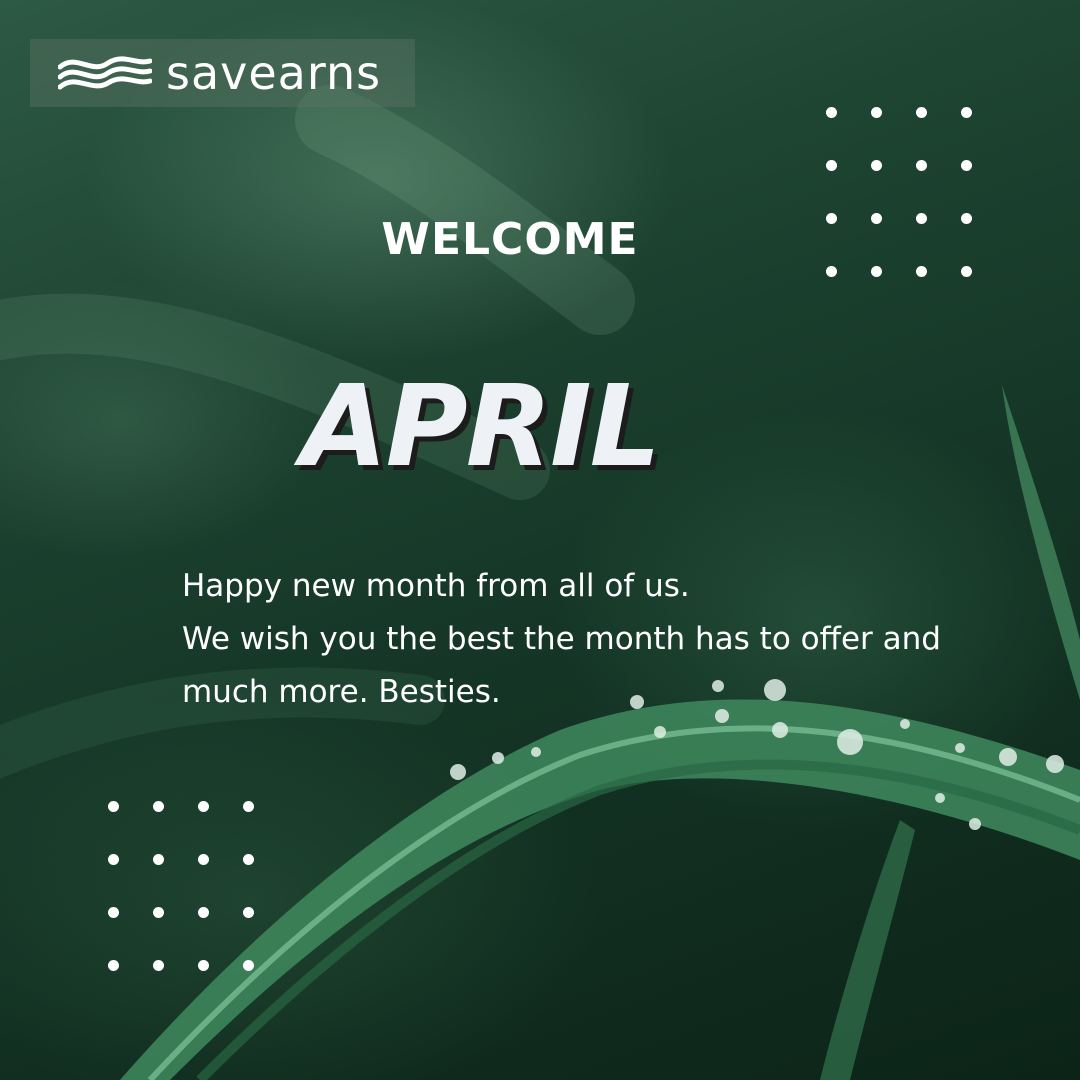 The height and width of the screenshot is (1080, 1080). What do you see at coordinates (510, 239) in the screenshot?
I see `welcome-heading: WELCOME` at bounding box center [510, 239].